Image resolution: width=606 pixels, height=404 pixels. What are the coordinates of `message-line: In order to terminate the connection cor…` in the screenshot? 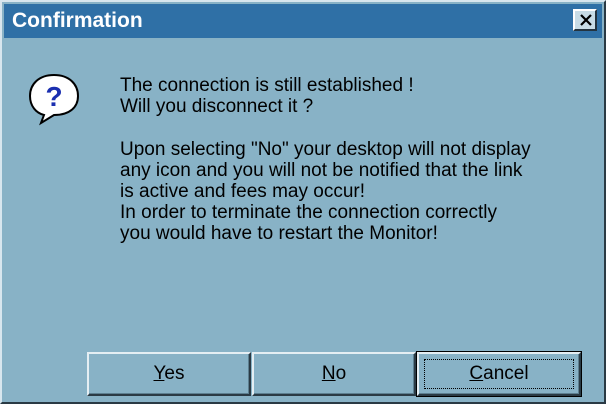 It's located at (309, 212).